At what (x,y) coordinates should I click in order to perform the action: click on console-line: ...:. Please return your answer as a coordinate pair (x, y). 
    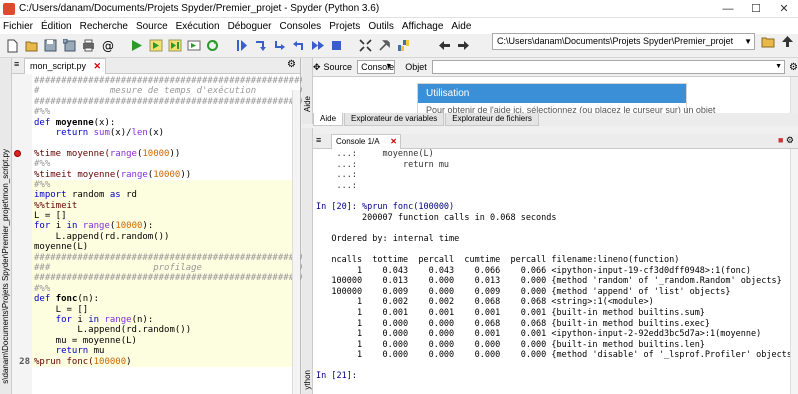
    Looking at the image, I should click on (336, 175).